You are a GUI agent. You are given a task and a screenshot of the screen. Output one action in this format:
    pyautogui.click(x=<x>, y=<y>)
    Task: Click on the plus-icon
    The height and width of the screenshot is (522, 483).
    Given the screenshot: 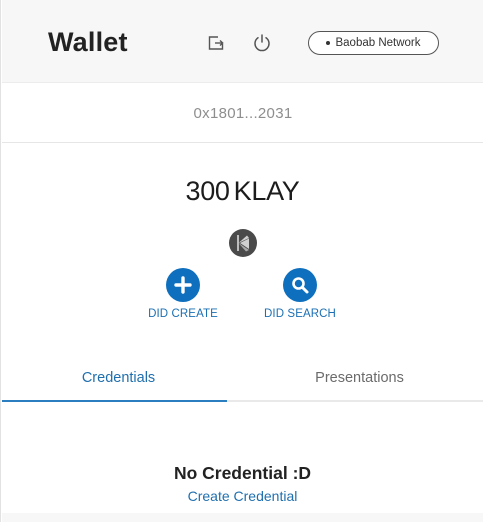 What is the action you would take?
    pyautogui.click(x=183, y=285)
    